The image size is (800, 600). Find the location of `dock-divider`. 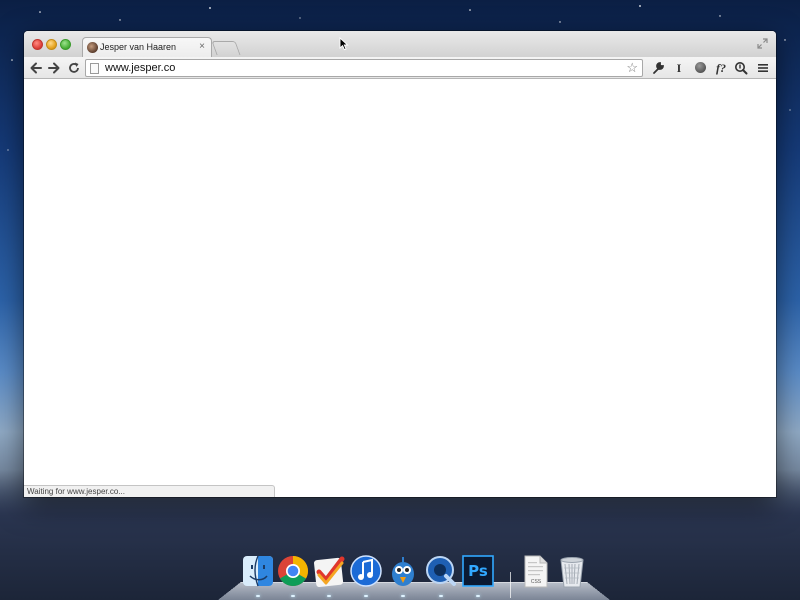

dock-divider is located at coordinates (510, 585).